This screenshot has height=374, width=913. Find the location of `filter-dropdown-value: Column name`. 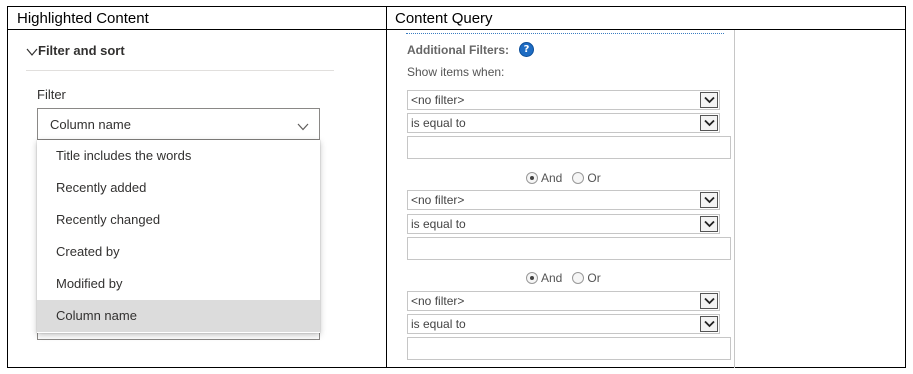

filter-dropdown-value: Column name is located at coordinates (90, 124).